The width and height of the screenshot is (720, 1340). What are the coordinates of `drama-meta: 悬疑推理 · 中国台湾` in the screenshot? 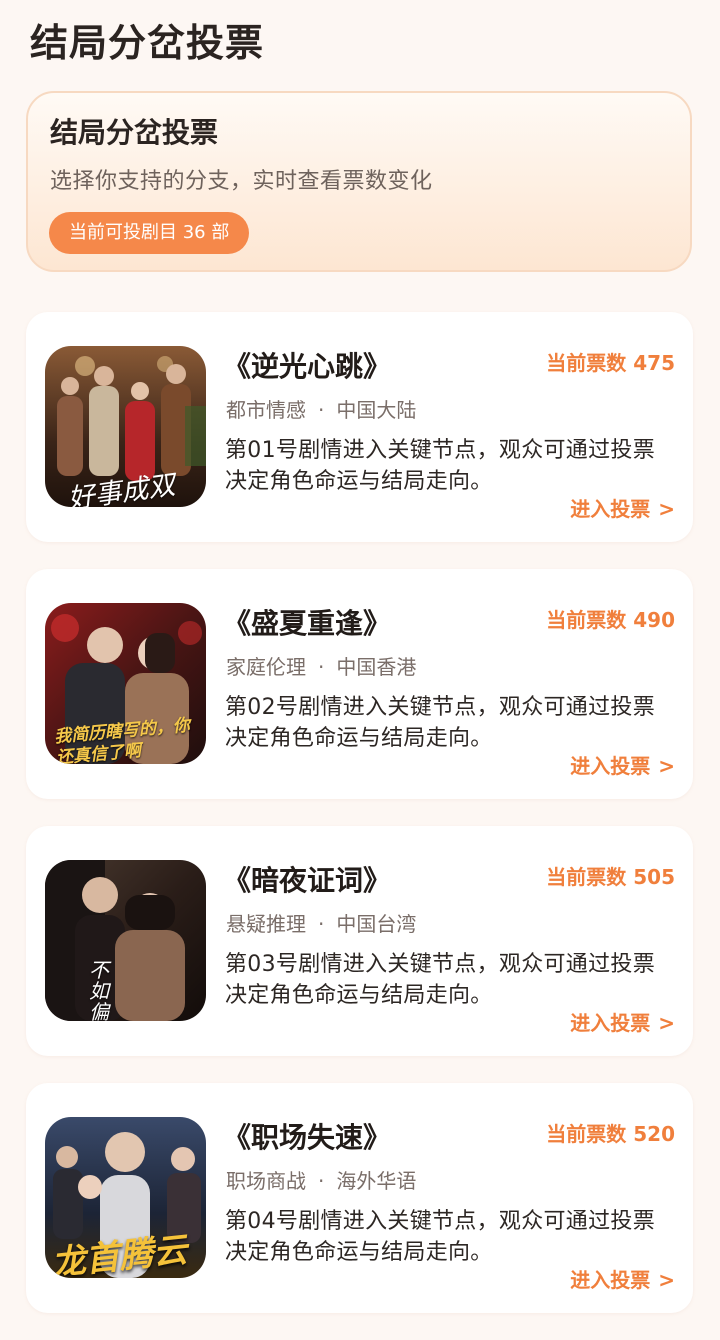 It's located at (321, 924).